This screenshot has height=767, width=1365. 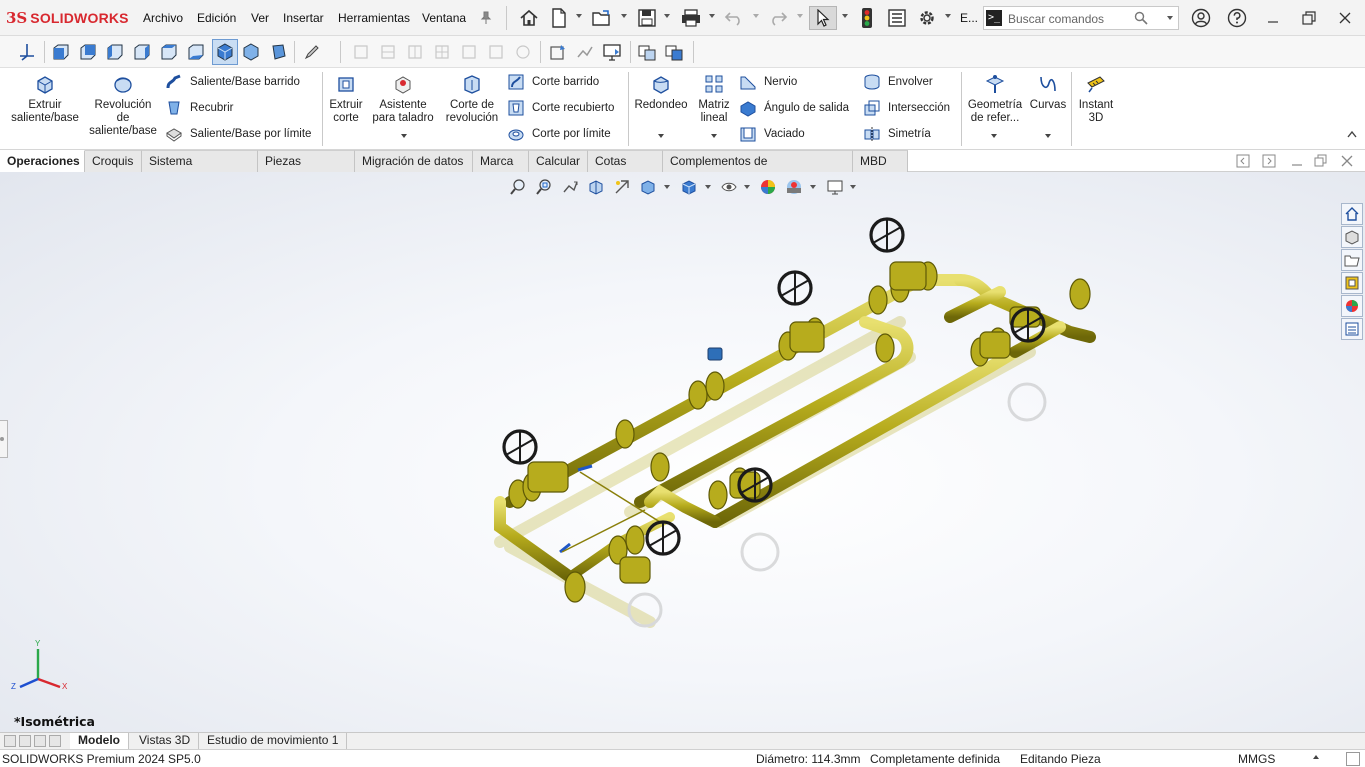 What do you see at coordinates (1096, 98) in the screenshot?
I see `instant-3d-button: Instant 3D` at bounding box center [1096, 98].